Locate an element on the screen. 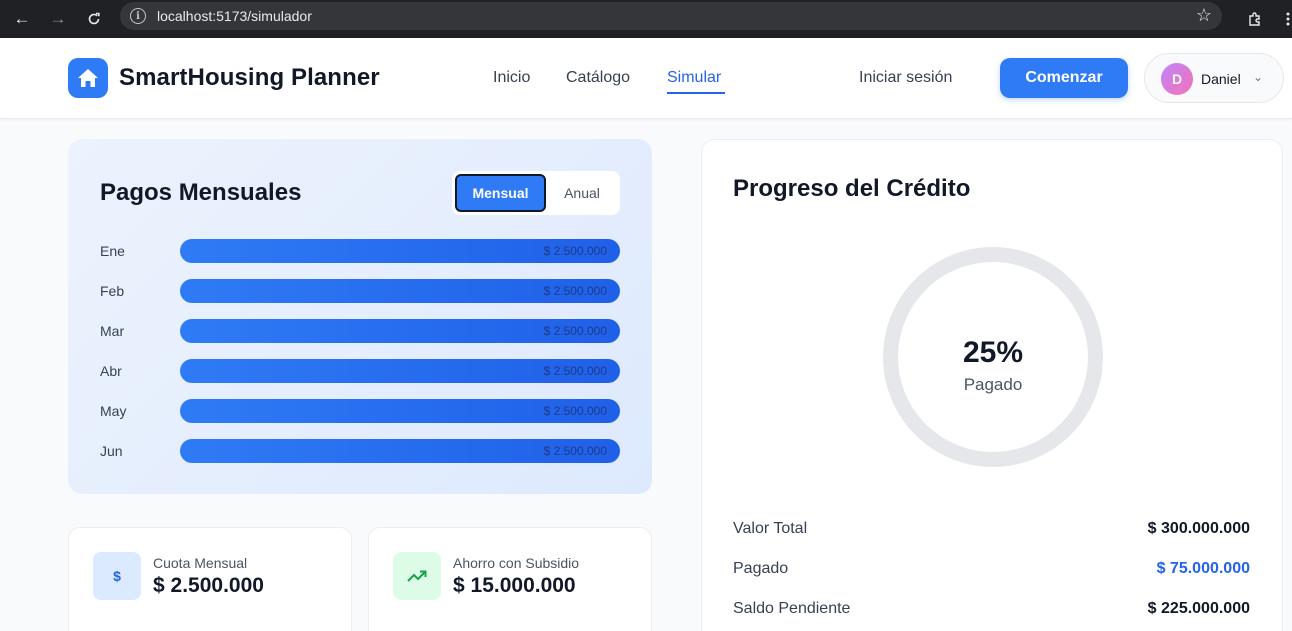 The image size is (1292, 631). nav-inicio: Inicio is located at coordinates (511, 78).